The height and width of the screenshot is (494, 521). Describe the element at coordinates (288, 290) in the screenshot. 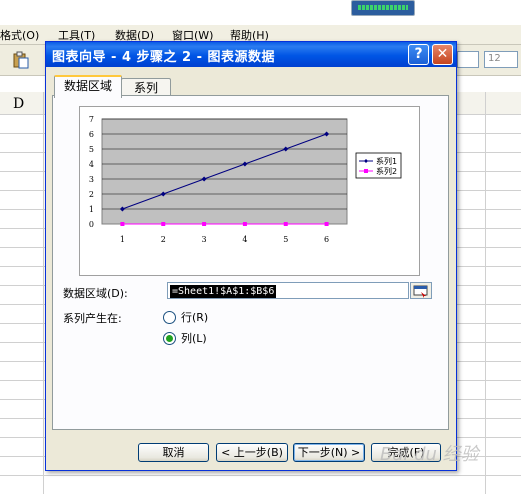

I see `data-range-input: =Sheet1!$A$1:$B$6` at that location.